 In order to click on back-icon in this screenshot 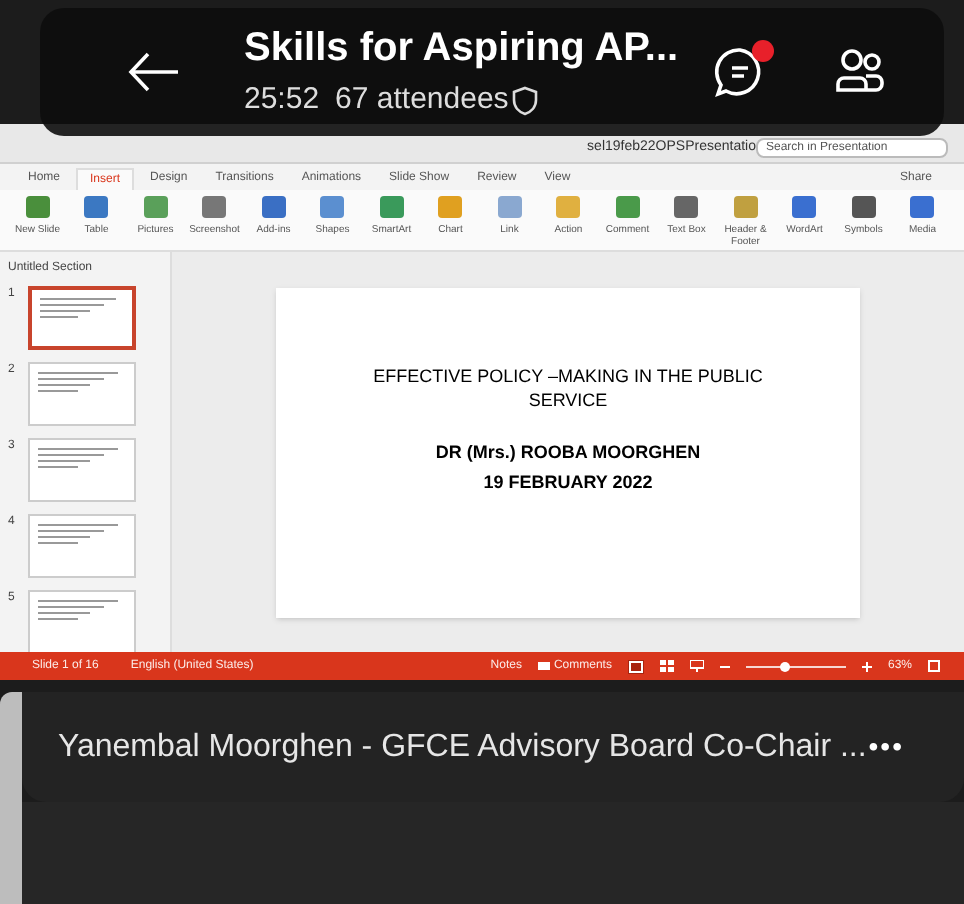, I will do `click(154, 72)`.